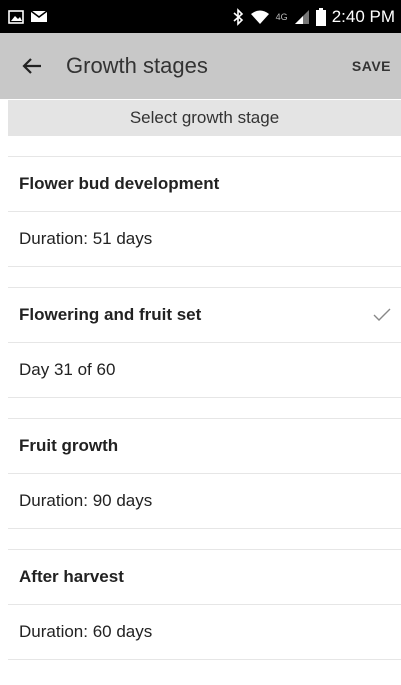 This screenshot has height=685, width=401. I want to click on stage-detail: Duration: 51 days, so click(204, 239).